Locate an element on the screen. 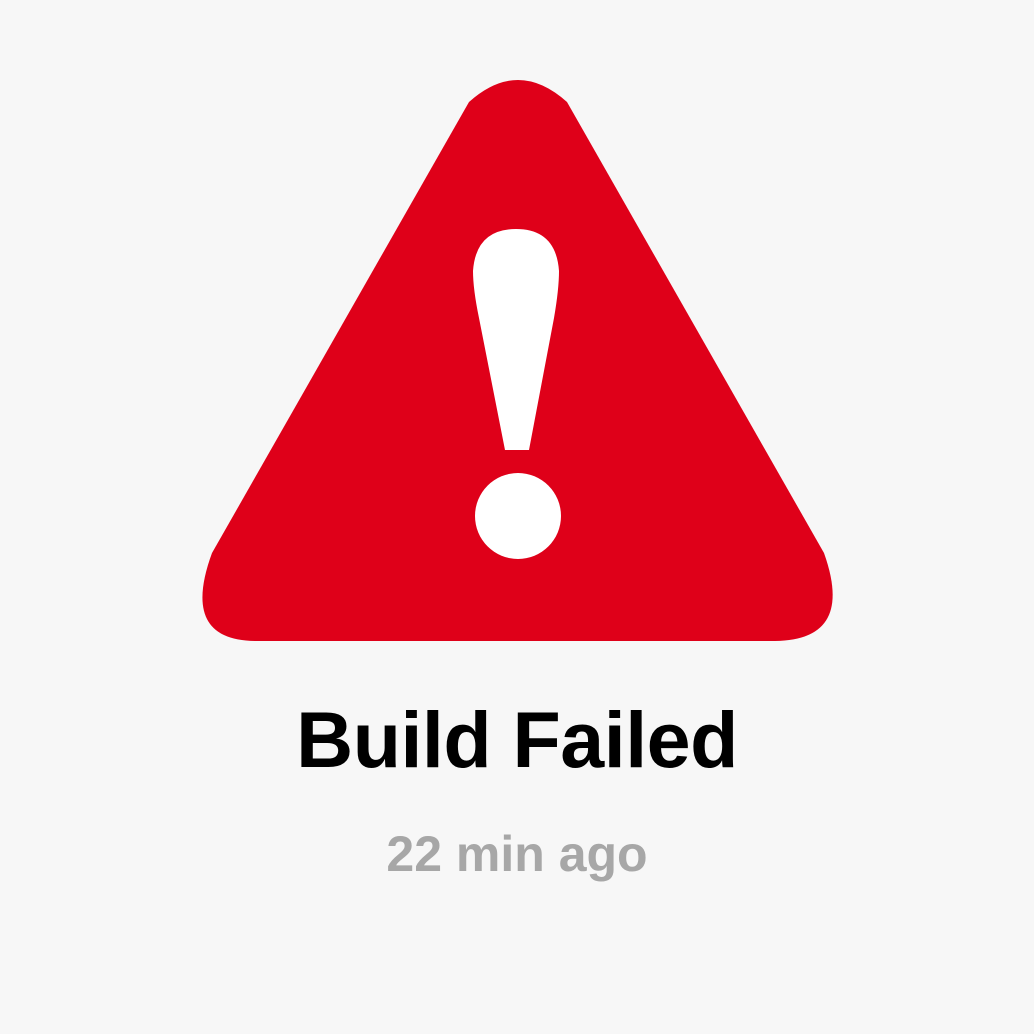 This screenshot has height=1034, width=1034. status-timestamp: 22 min ago is located at coordinates (517, 854).